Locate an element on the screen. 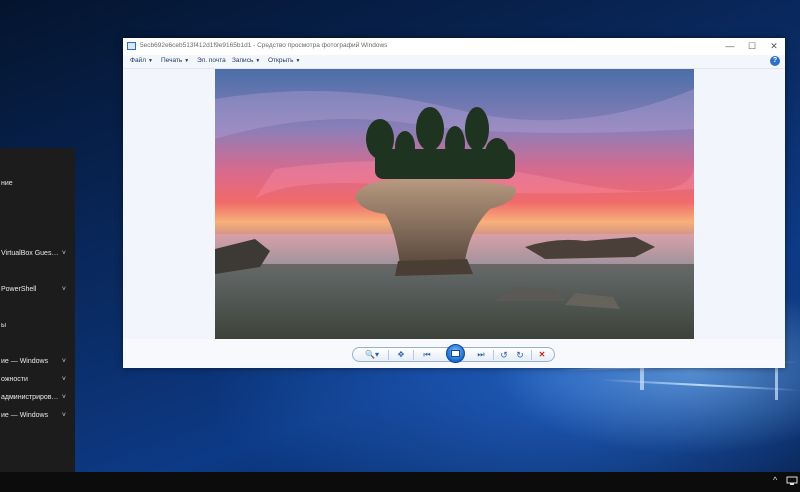 The width and height of the screenshot is (800, 492). start-menu-item: ожности ˅ is located at coordinates (37, 380).